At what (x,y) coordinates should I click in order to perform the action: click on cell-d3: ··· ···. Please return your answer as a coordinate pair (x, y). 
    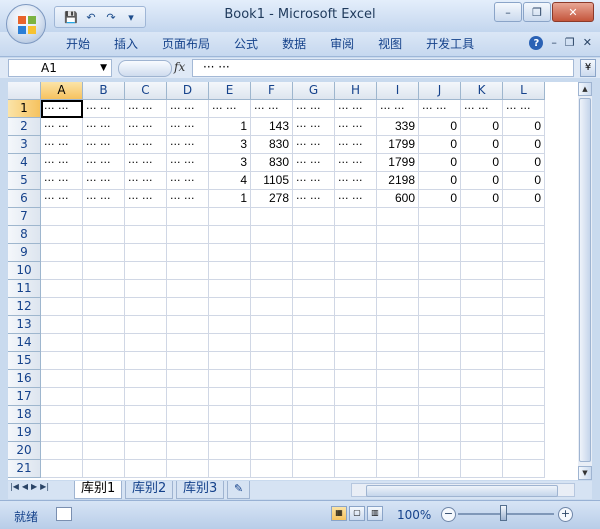
    Looking at the image, I should click on (188, 145).